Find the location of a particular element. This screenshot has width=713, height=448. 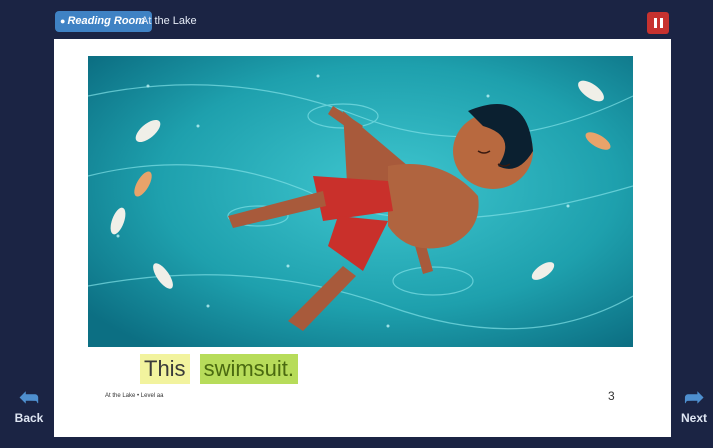

top-bar: ● Reading Room At the Lake is located at coordinates (356, 19).